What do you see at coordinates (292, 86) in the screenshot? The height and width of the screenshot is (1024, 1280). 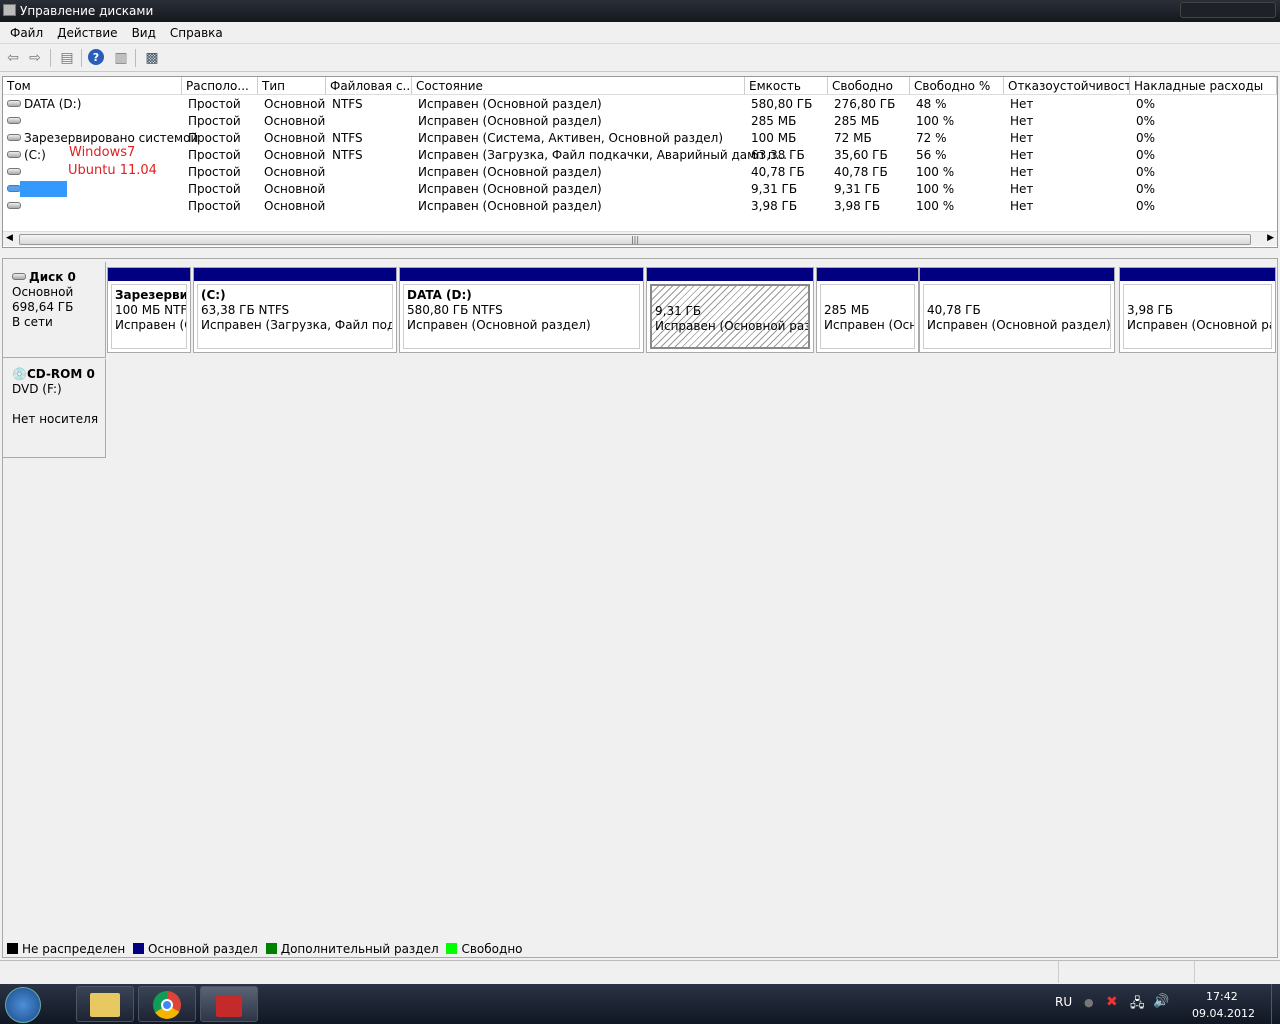 I see `col-type: Тип` at bounding box center [292, 86].